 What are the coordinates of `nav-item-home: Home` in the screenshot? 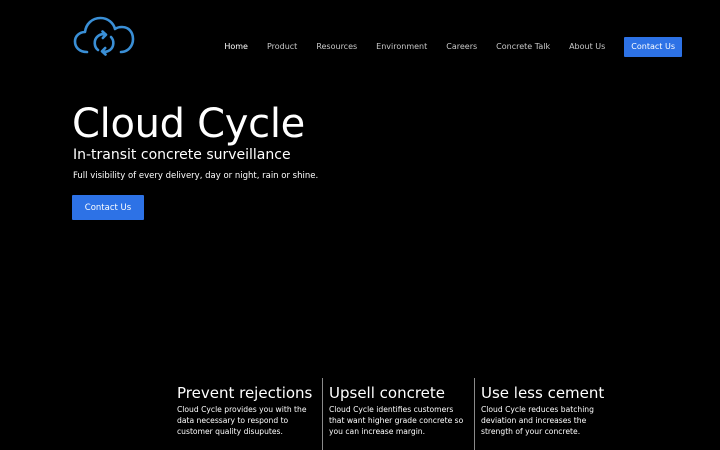 It's located at (236, 47).